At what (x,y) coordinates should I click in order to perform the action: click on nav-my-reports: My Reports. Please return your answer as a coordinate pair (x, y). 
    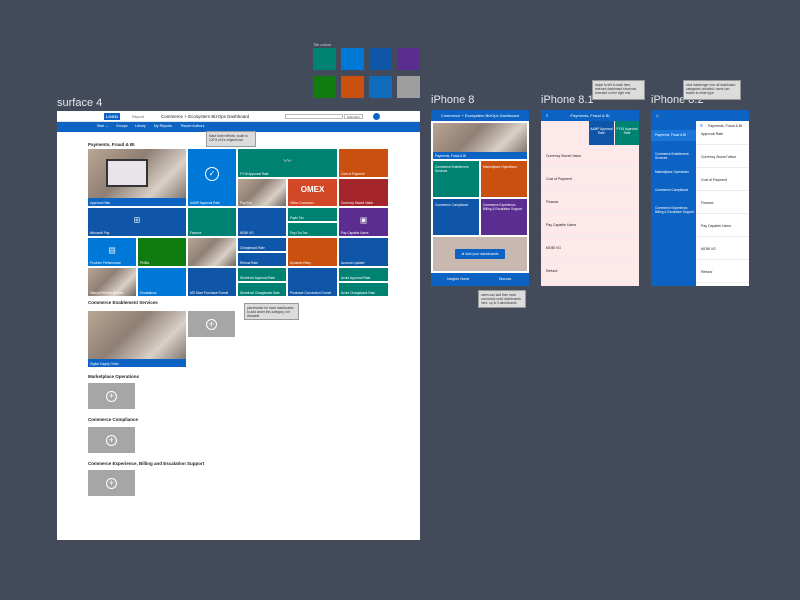
    Looking at the image, I should click on (163, 126).